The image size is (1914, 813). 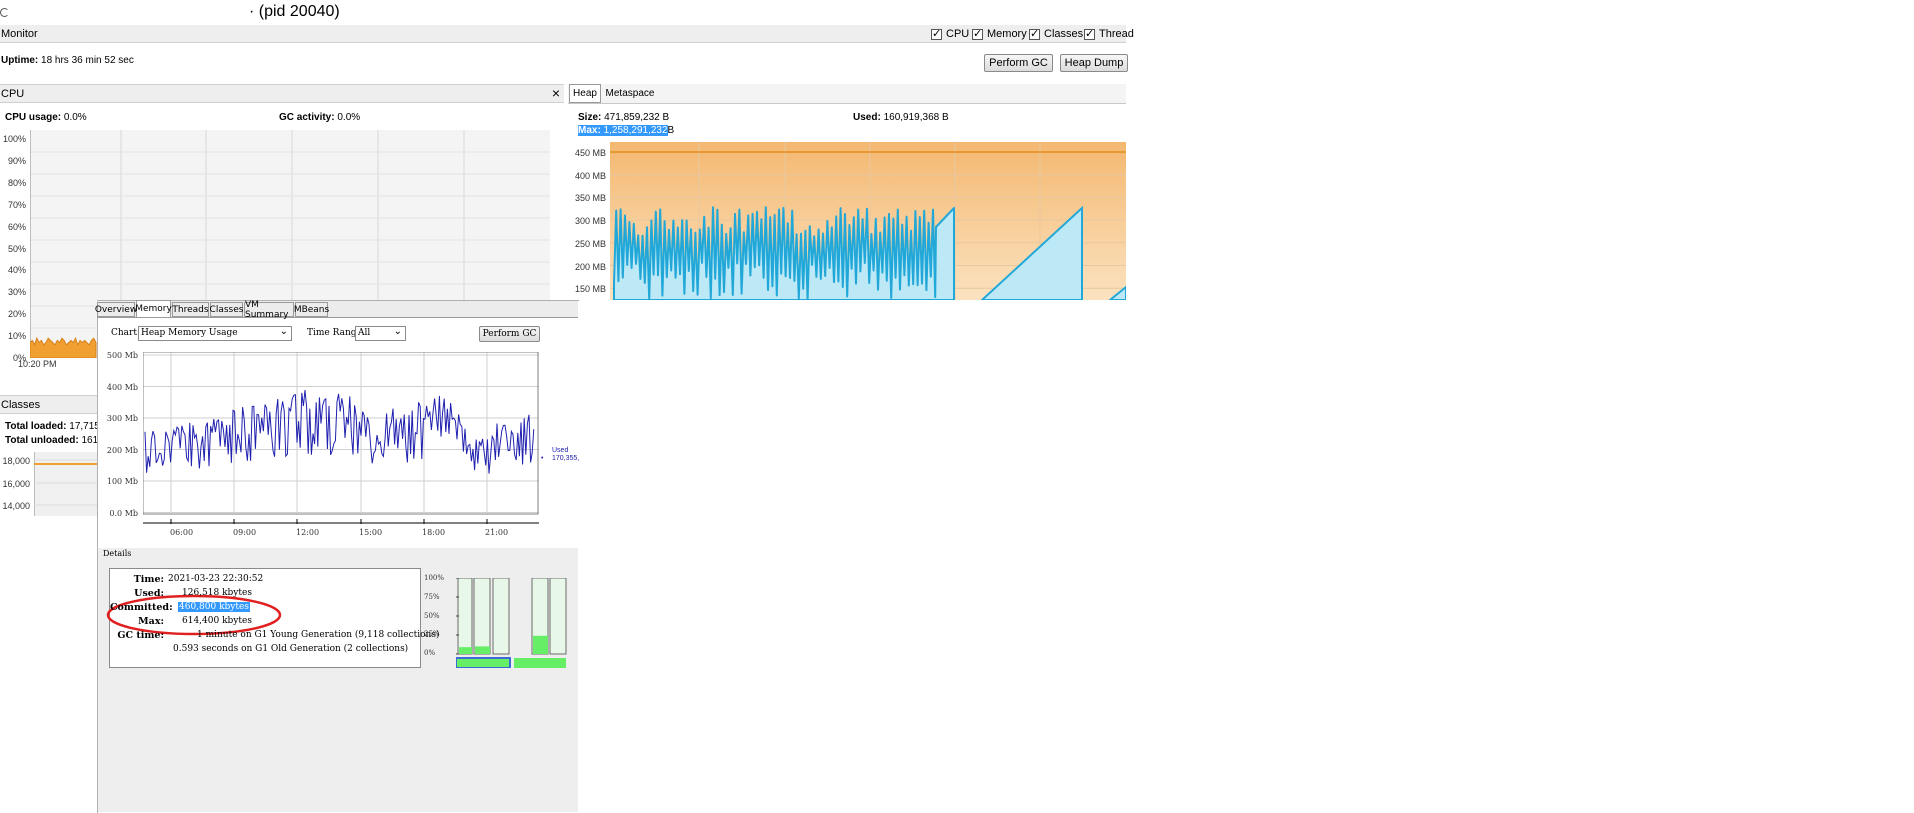 I want to click on jconsole-perform-gc-button: Perform GC, so click(x=509, y=334).